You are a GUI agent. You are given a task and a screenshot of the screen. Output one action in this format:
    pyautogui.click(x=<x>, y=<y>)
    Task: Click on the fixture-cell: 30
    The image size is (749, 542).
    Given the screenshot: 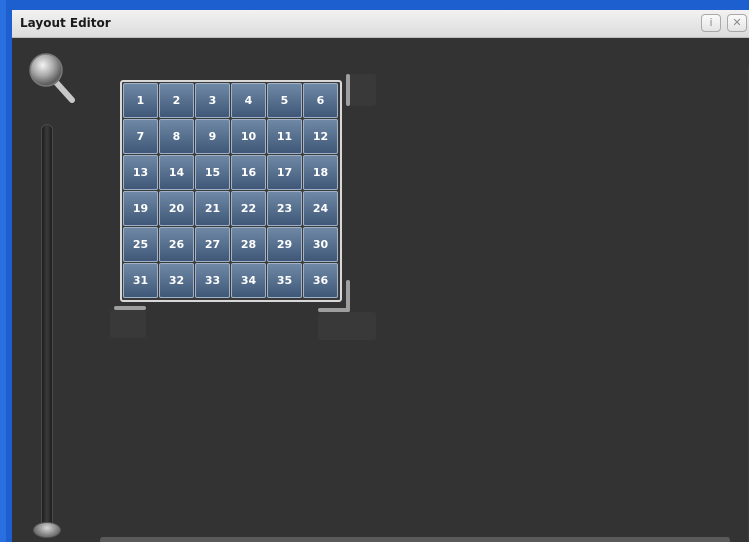 What is the action you would take?
    pyautogui.click(x=320, y=244)
    